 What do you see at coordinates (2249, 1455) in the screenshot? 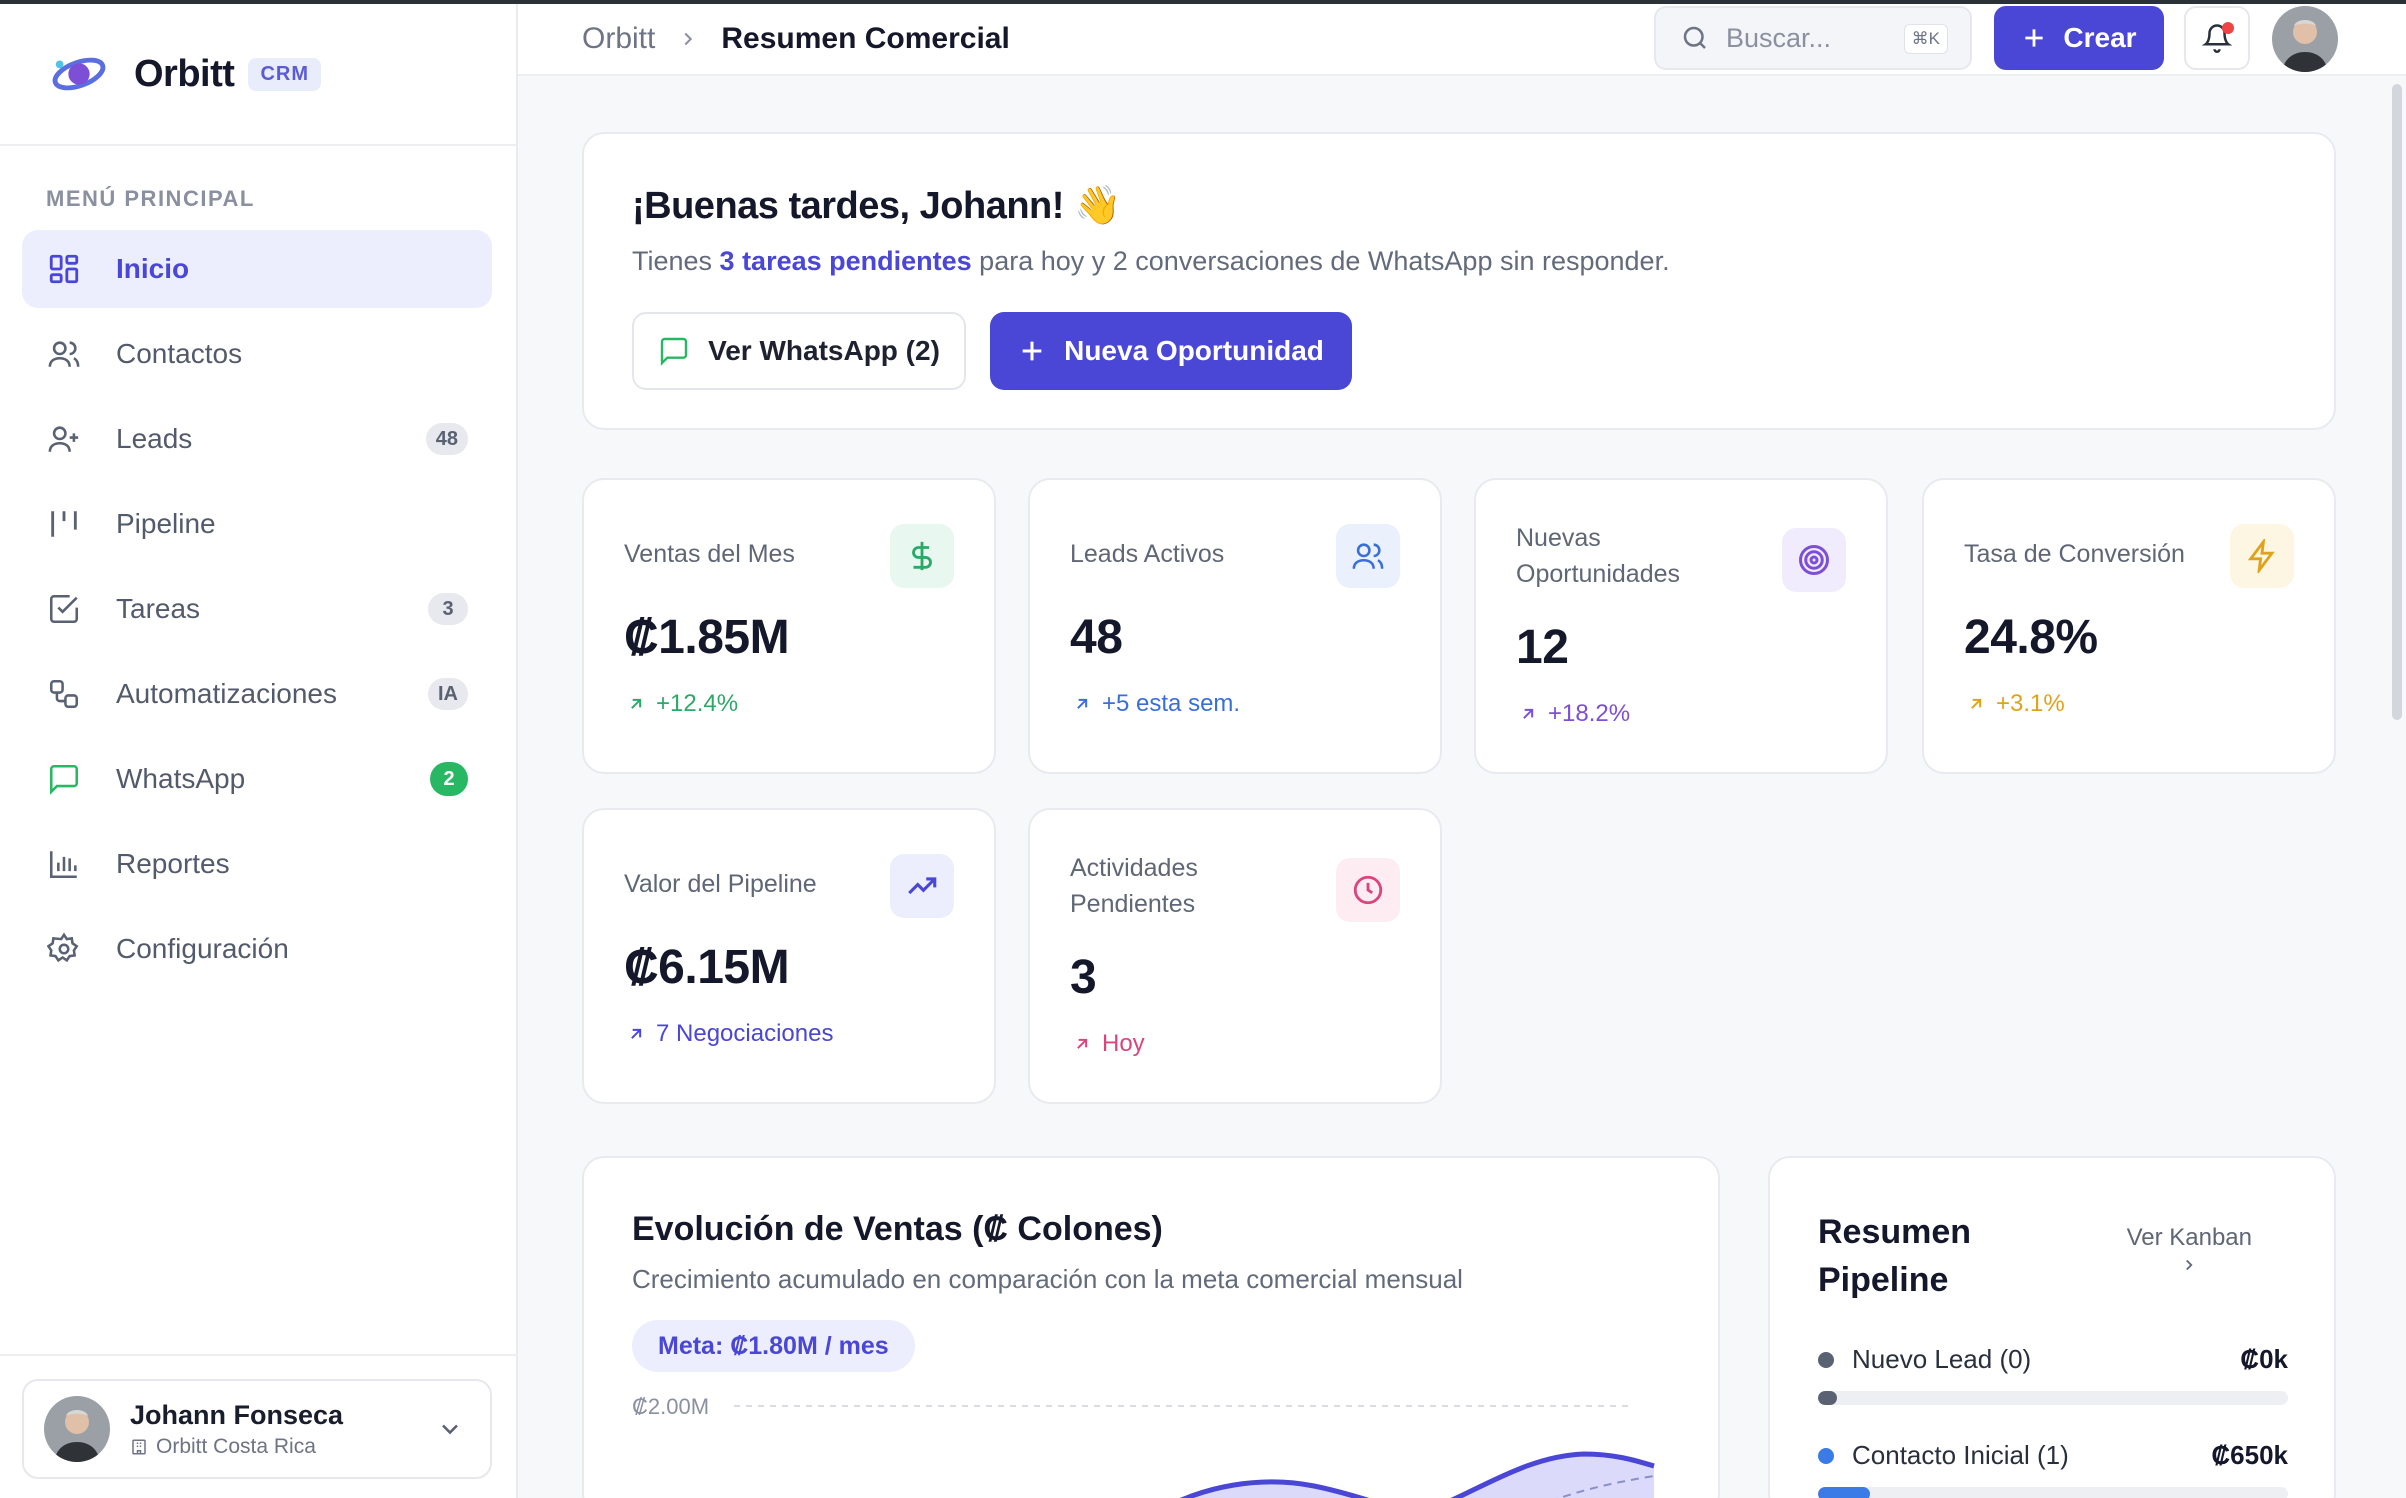
I see `stage-value: ₡650k` at bounding box center [2249, 1455].